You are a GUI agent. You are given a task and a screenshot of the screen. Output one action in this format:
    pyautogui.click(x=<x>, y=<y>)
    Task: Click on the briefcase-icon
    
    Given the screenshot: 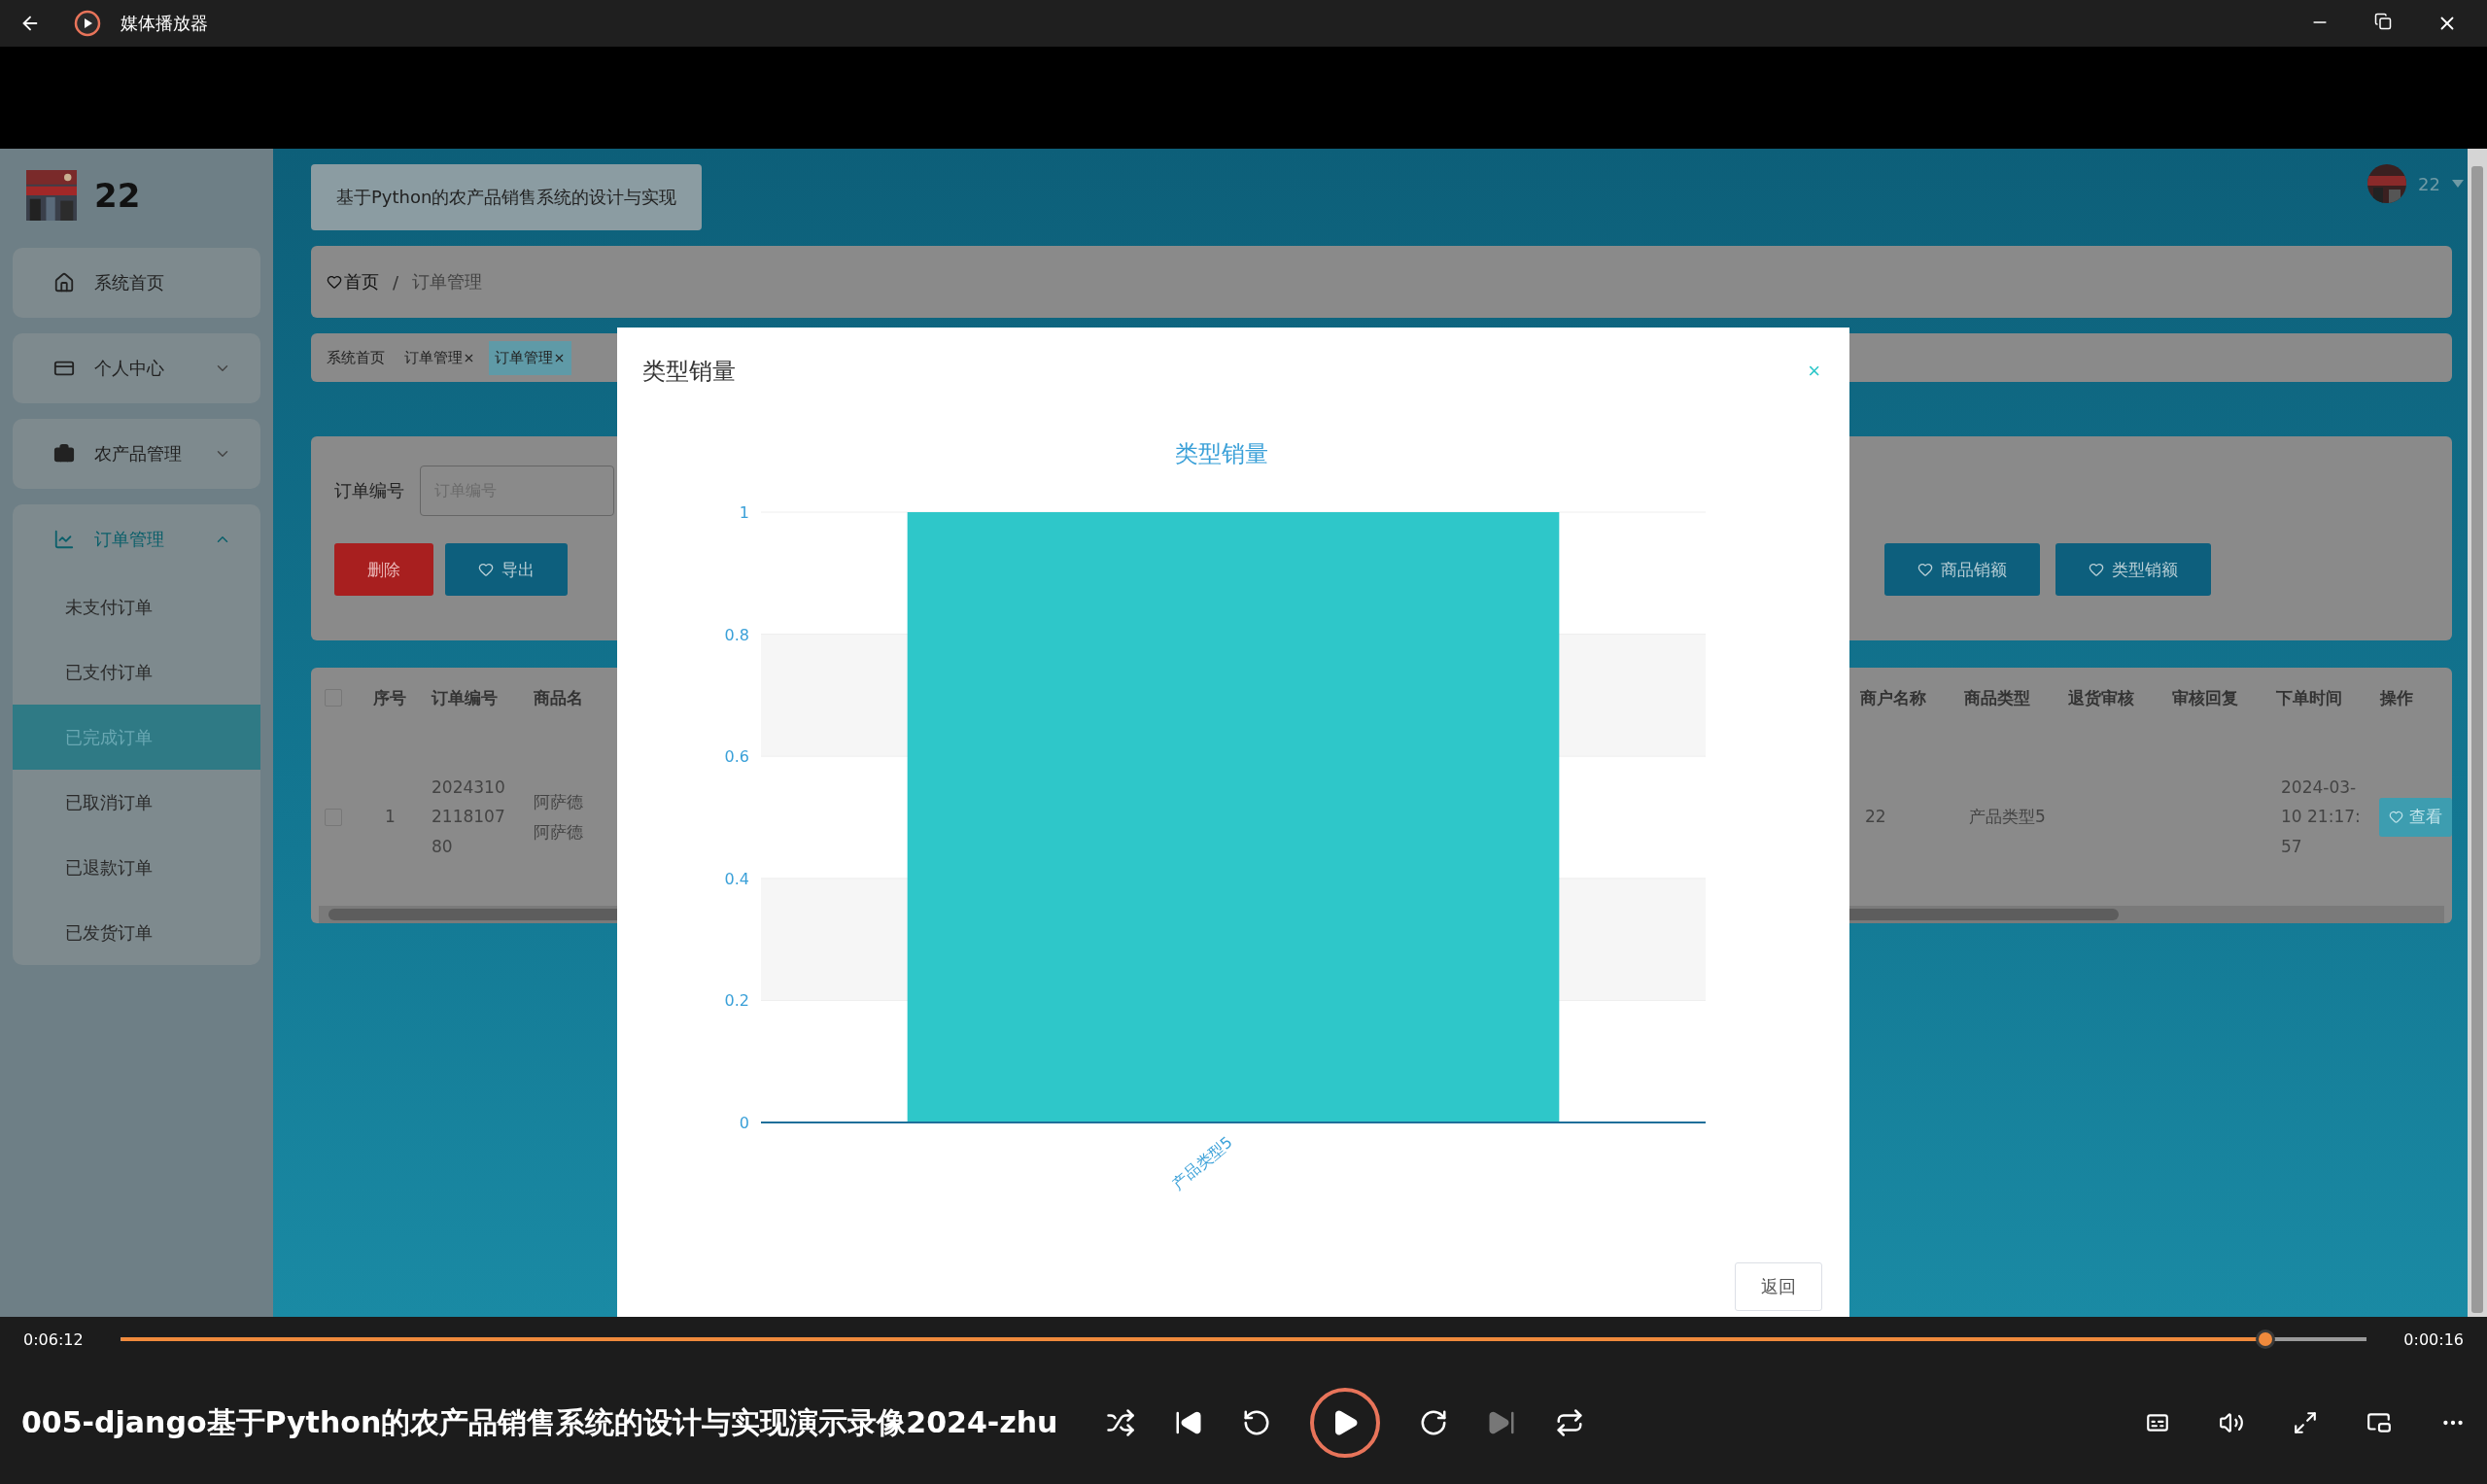 What is the action you would take?
    pyautogui.click(x=64, y=454)
    